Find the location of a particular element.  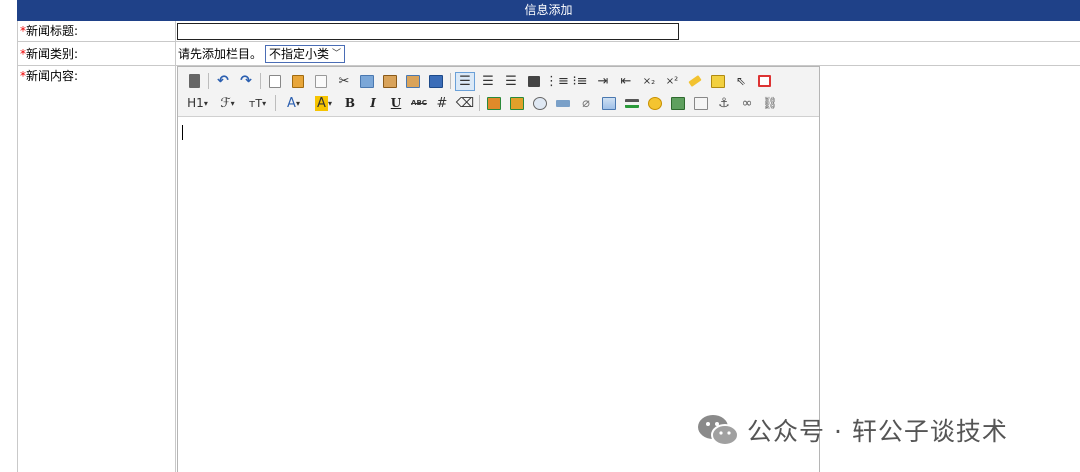

page-title: 信息添加 is located at coordinates (548, 10).